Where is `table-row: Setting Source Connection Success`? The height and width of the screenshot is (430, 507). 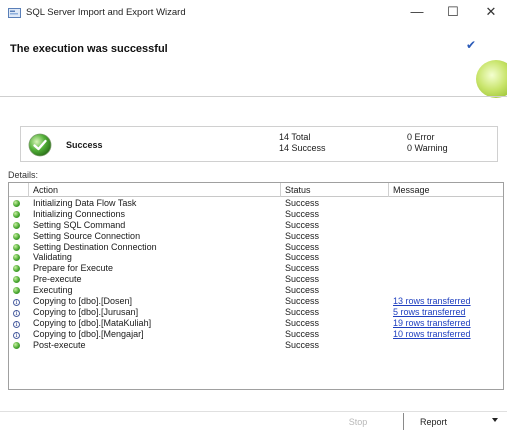
table-row: Setting Source Connection Success is located at coordinates (256, 236).